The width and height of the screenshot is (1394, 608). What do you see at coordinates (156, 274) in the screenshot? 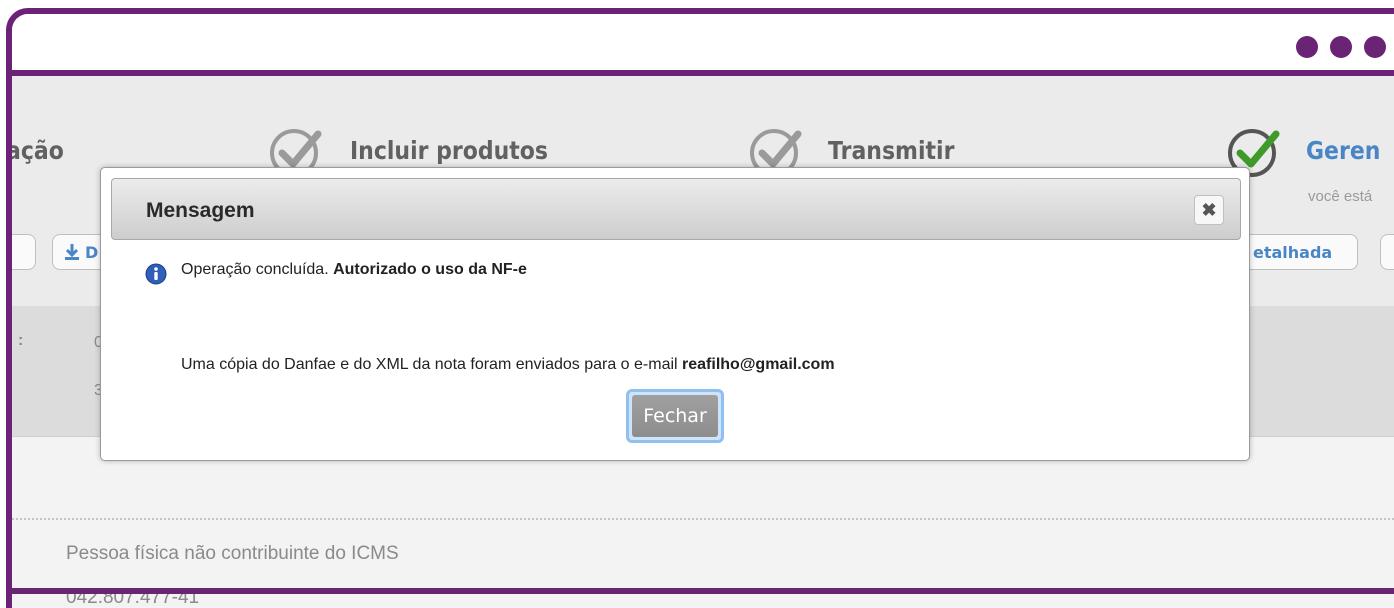
I see `info-icon` at bounding box center [156, 274].